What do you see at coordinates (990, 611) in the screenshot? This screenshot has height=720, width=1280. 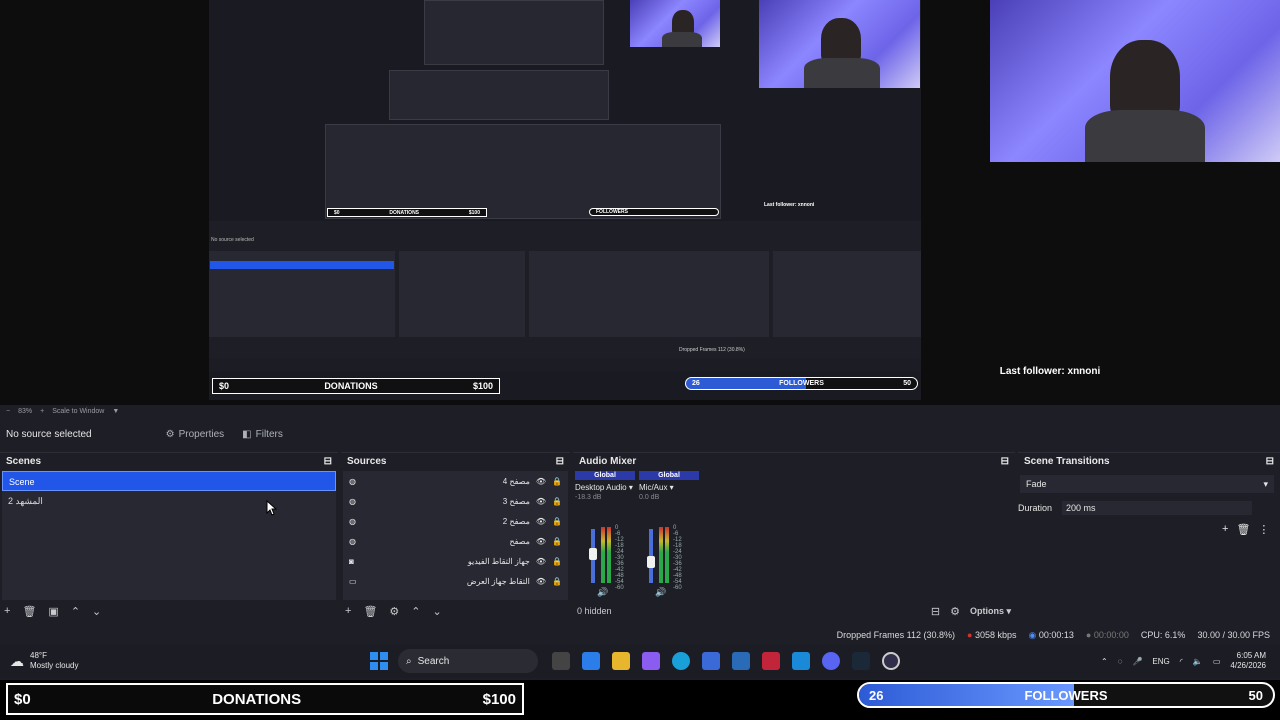 I see `mixer-options-button: Options ▾` at bounding box center [990, 611].